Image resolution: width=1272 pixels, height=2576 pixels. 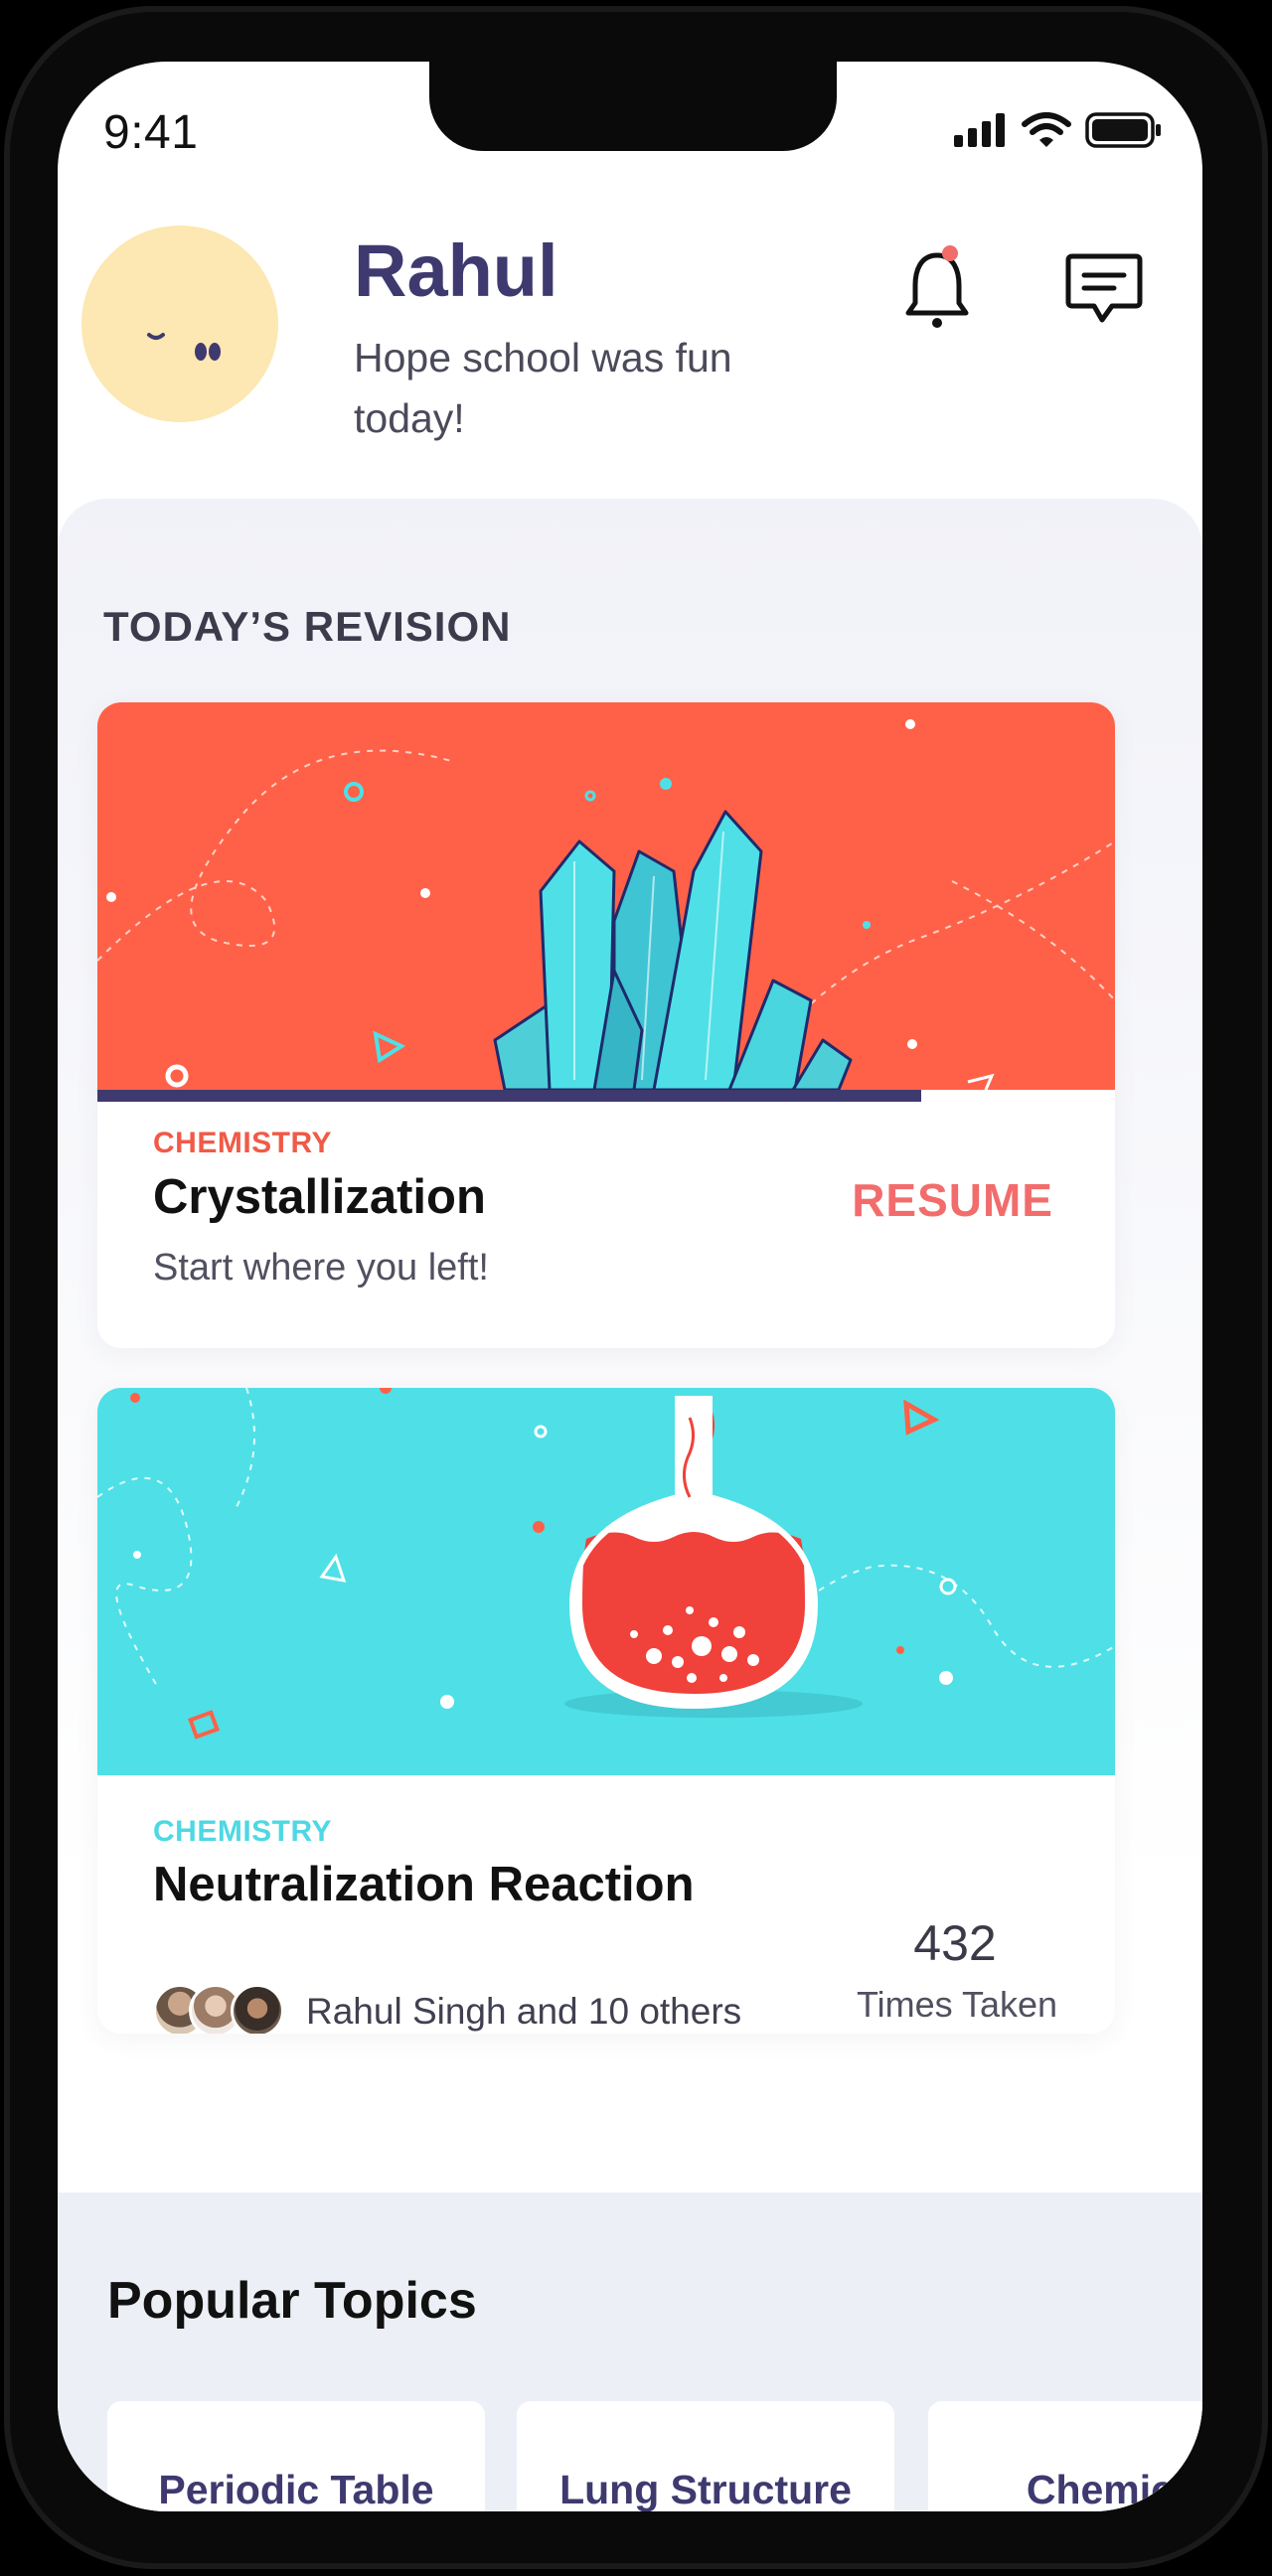 What do you see at coordinates (606, 896) in the screenshot?
I see `crystal-illustration` at bounding box center [606, 896].